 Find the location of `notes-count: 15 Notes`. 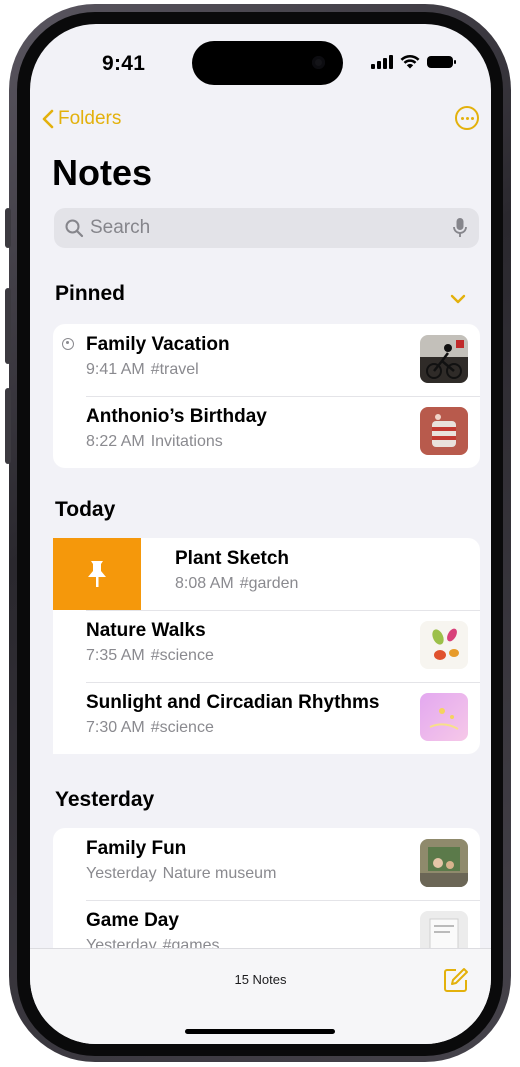

notes-count: 15 Notes is located at coordinates (260, 979).